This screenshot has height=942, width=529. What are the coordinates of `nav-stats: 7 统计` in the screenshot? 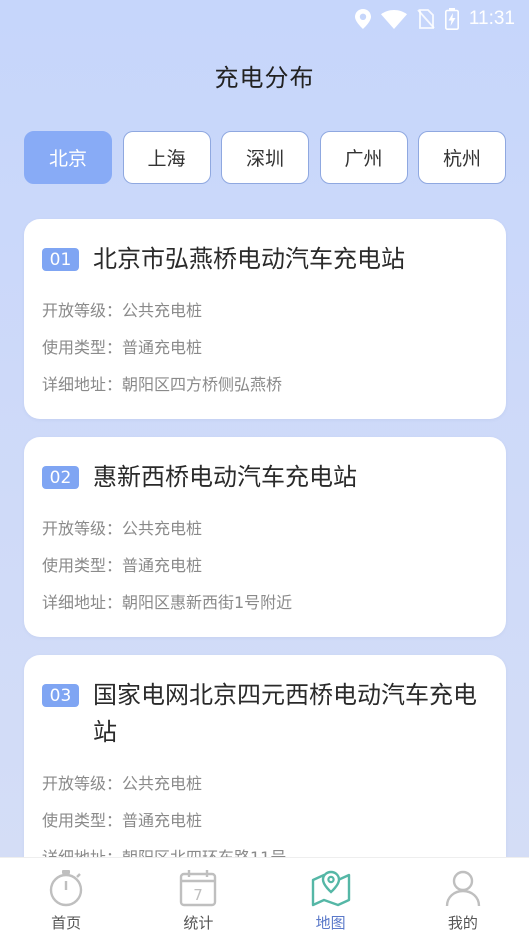 It's located at (198, 900).